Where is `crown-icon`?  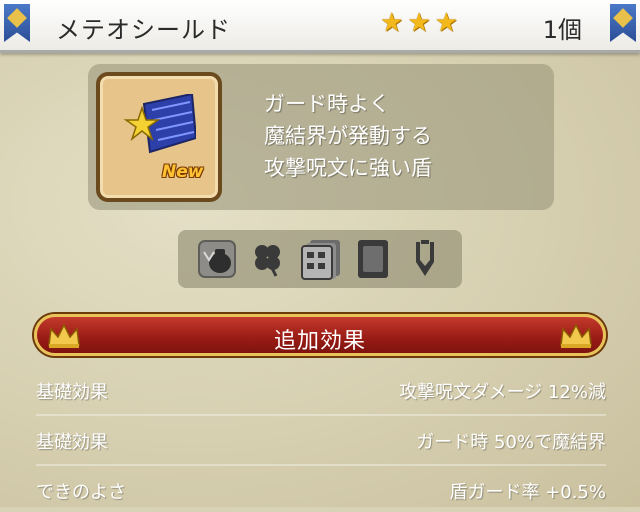
crown-icon is located at coordinates (576, 335).